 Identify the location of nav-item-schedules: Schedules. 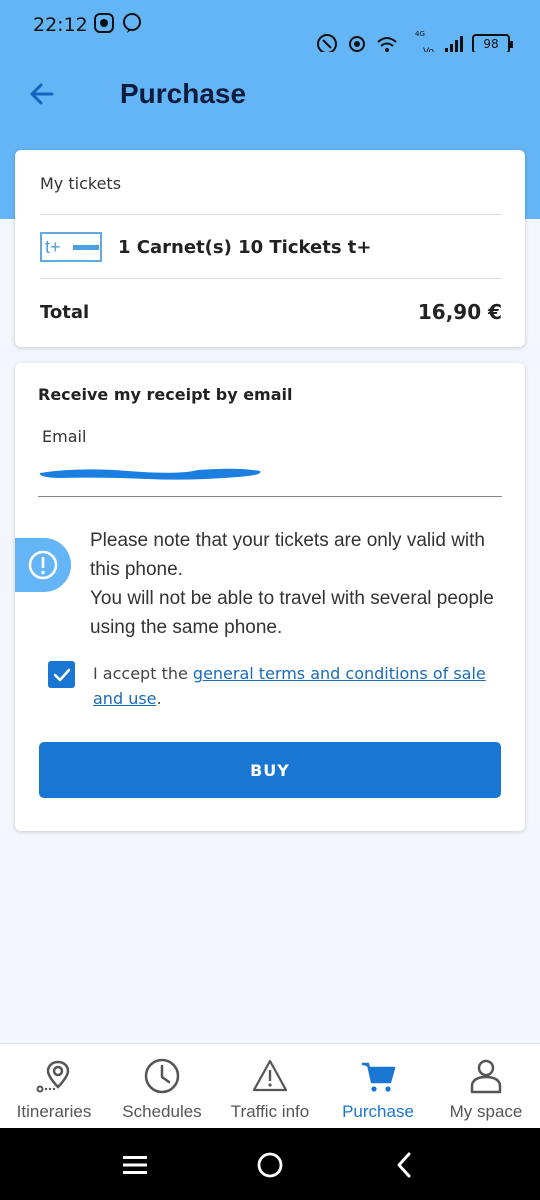
(162, 1086).